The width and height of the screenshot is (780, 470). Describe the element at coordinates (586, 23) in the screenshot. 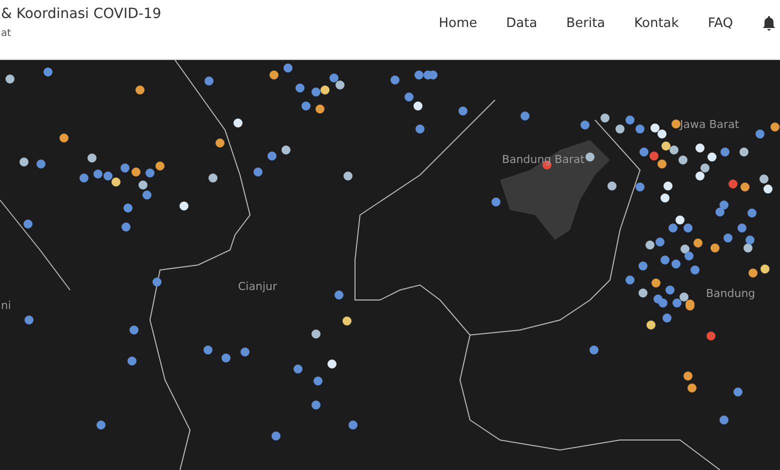

I see `nav-link: Berita` at that location.